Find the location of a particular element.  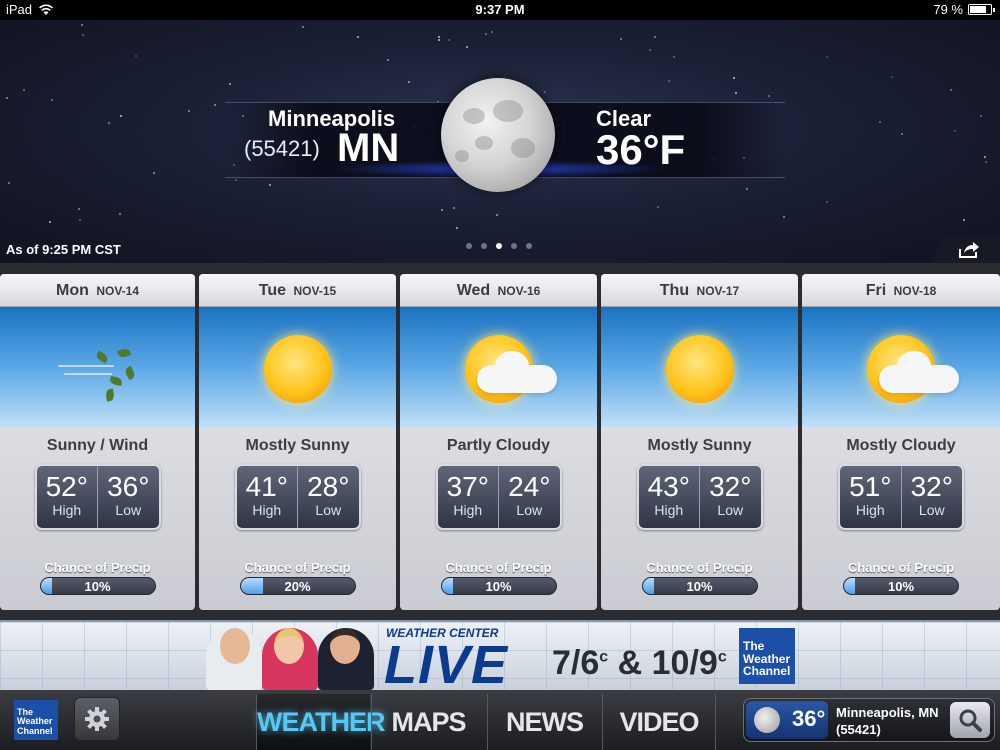

tab-maps: MAPS is located at coordinates (428, 722).